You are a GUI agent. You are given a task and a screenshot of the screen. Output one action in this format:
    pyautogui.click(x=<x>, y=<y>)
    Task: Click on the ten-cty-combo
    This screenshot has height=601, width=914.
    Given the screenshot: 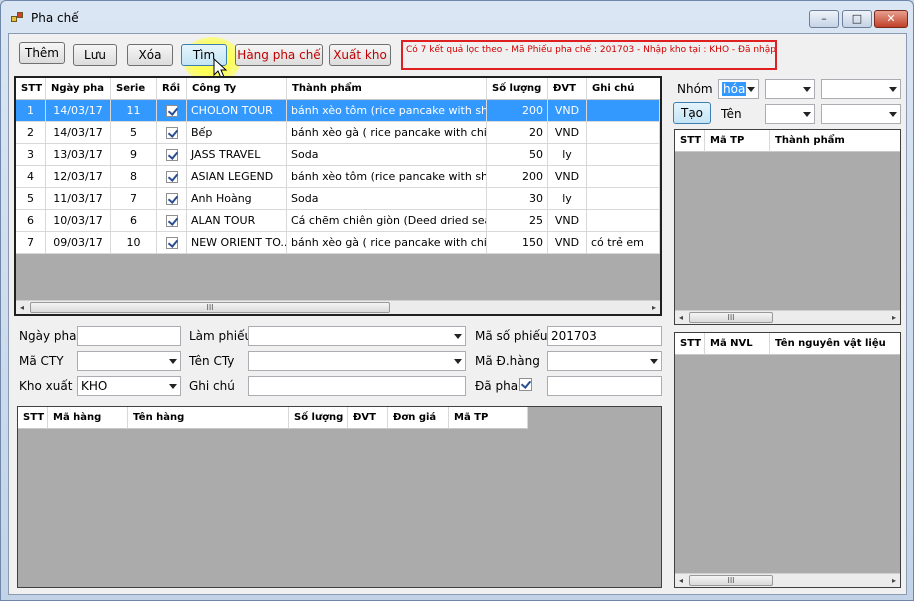 What is the action you would take?
    pyautogui.click(x=357, y=361)
    